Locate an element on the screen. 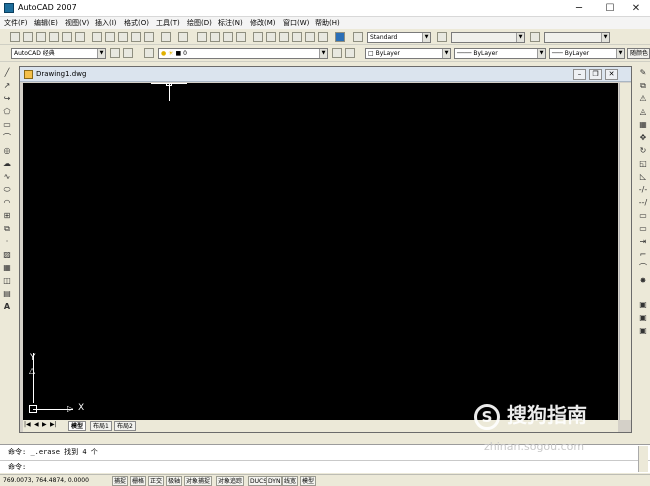  tool-palettes-icon is located at coordinates (284, 37).